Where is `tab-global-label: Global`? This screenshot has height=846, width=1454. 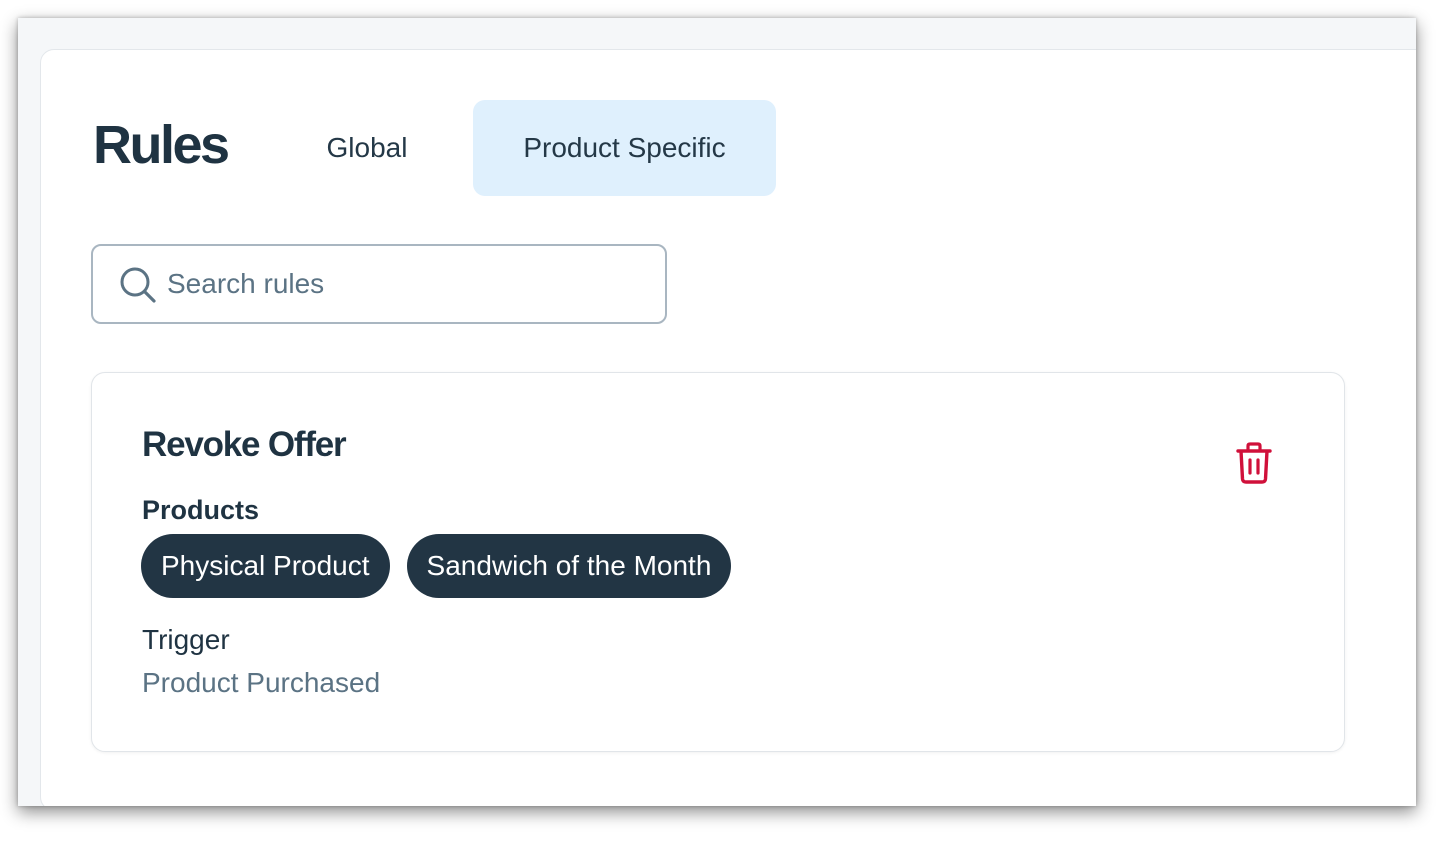
tab-global-label: Global is located at coordinates (367, 147).